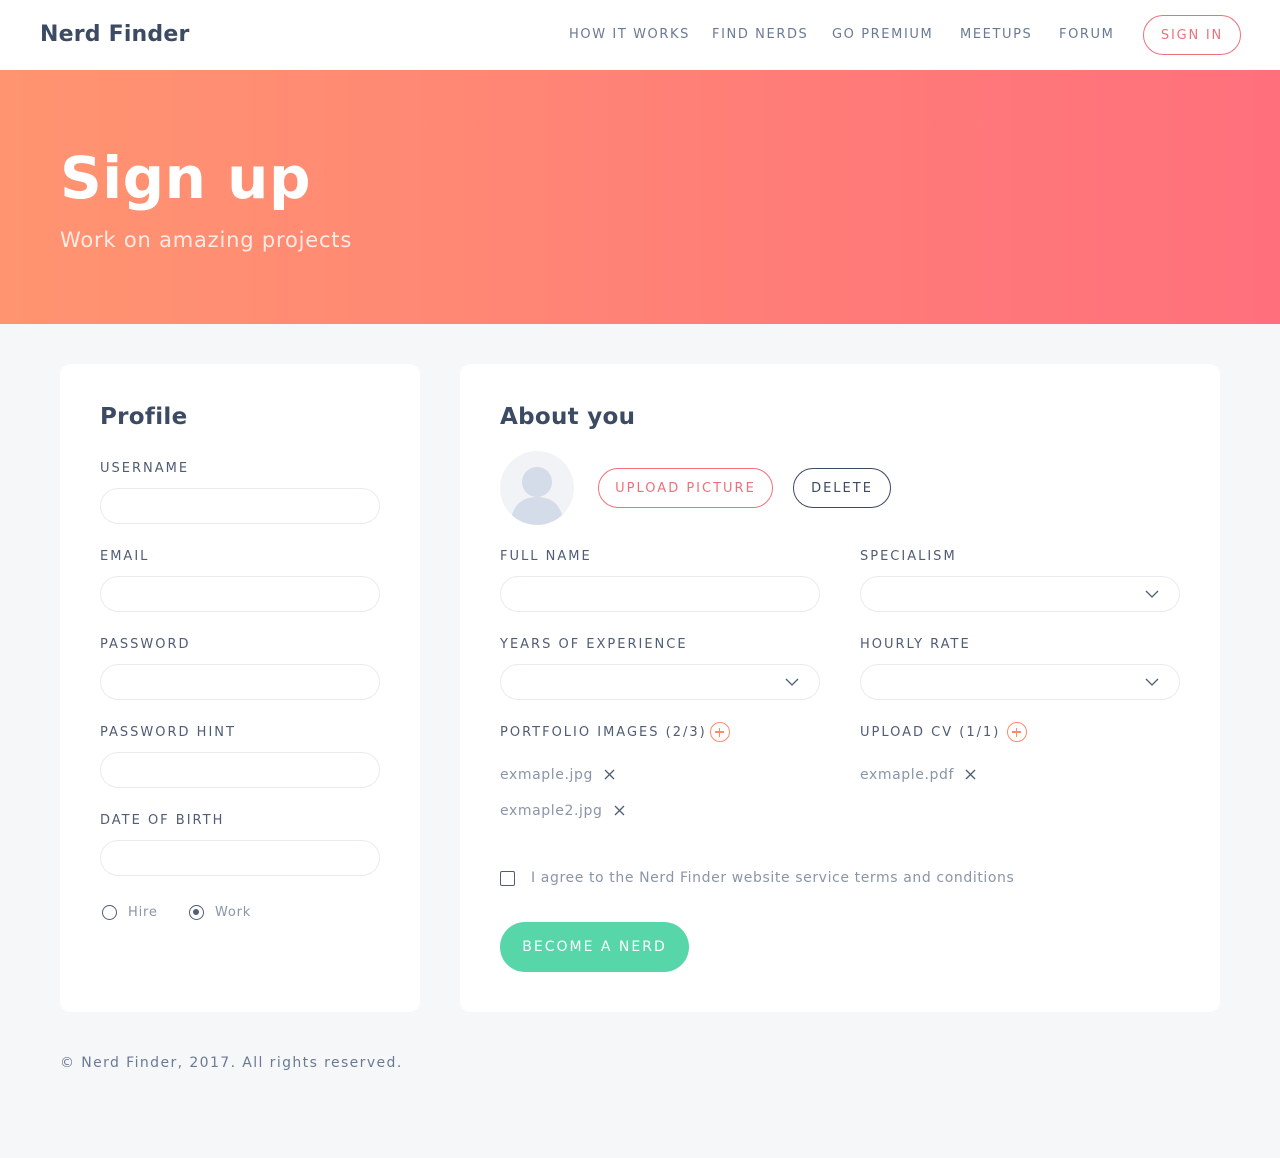 The image size is (1280, 1158). Describe the element at coordinates (240, 770) in the screenshot. I see `password-hint-input` at that location.